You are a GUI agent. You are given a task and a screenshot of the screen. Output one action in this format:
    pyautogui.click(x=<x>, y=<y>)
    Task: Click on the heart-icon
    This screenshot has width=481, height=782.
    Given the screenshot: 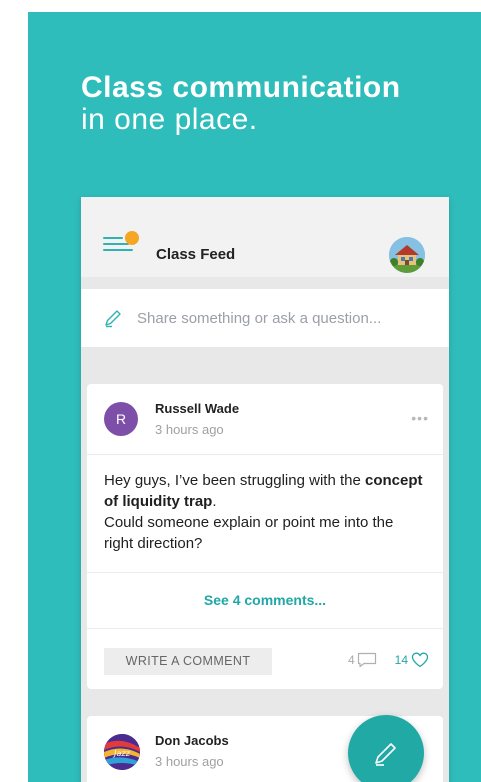 What is the action you would take?
    pyautogui.click(x=420, y=660)
    